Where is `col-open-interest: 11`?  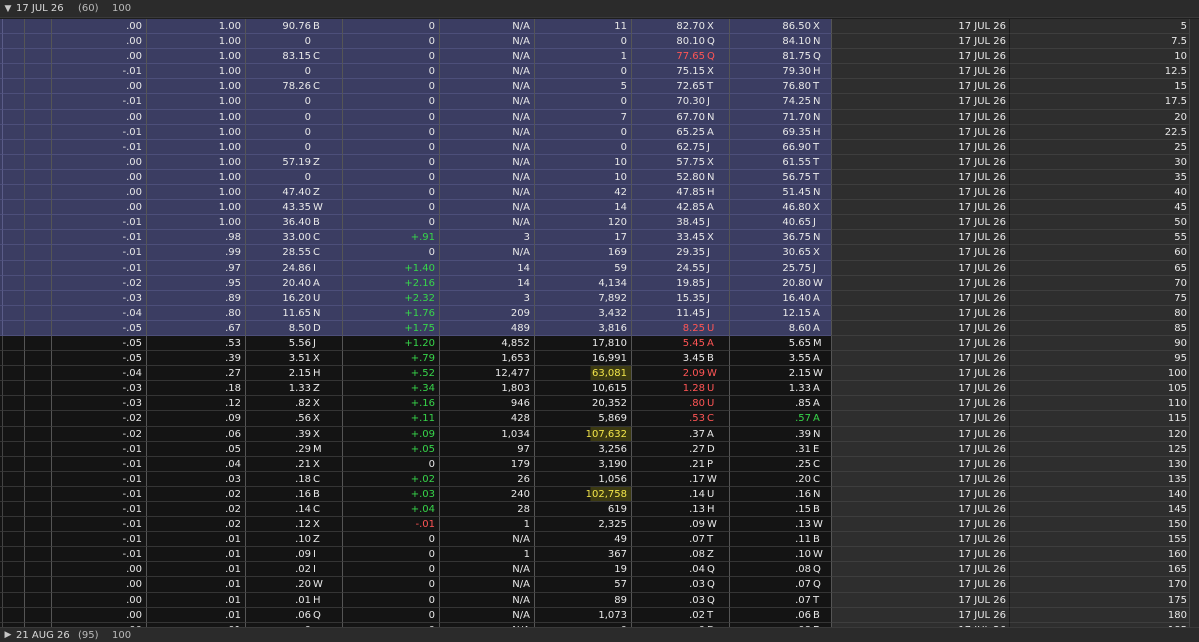
col-open-interest: 11 is located at coordinates (583, 27).